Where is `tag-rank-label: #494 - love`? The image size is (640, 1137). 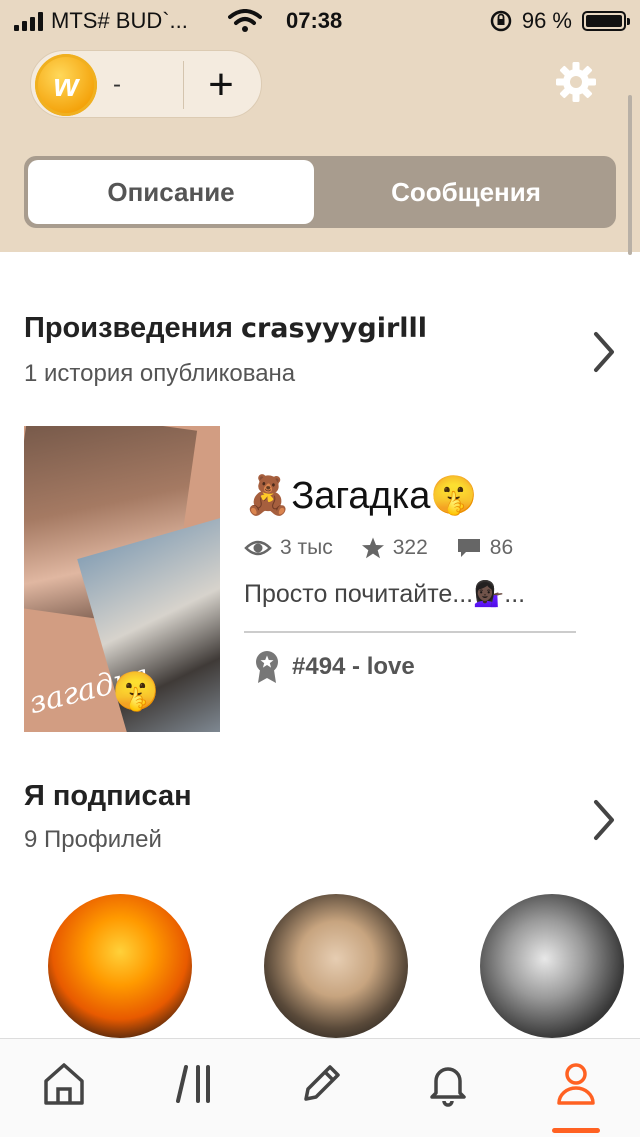 tag-rank-label: #494 - love is located at coordinates (353, 666).